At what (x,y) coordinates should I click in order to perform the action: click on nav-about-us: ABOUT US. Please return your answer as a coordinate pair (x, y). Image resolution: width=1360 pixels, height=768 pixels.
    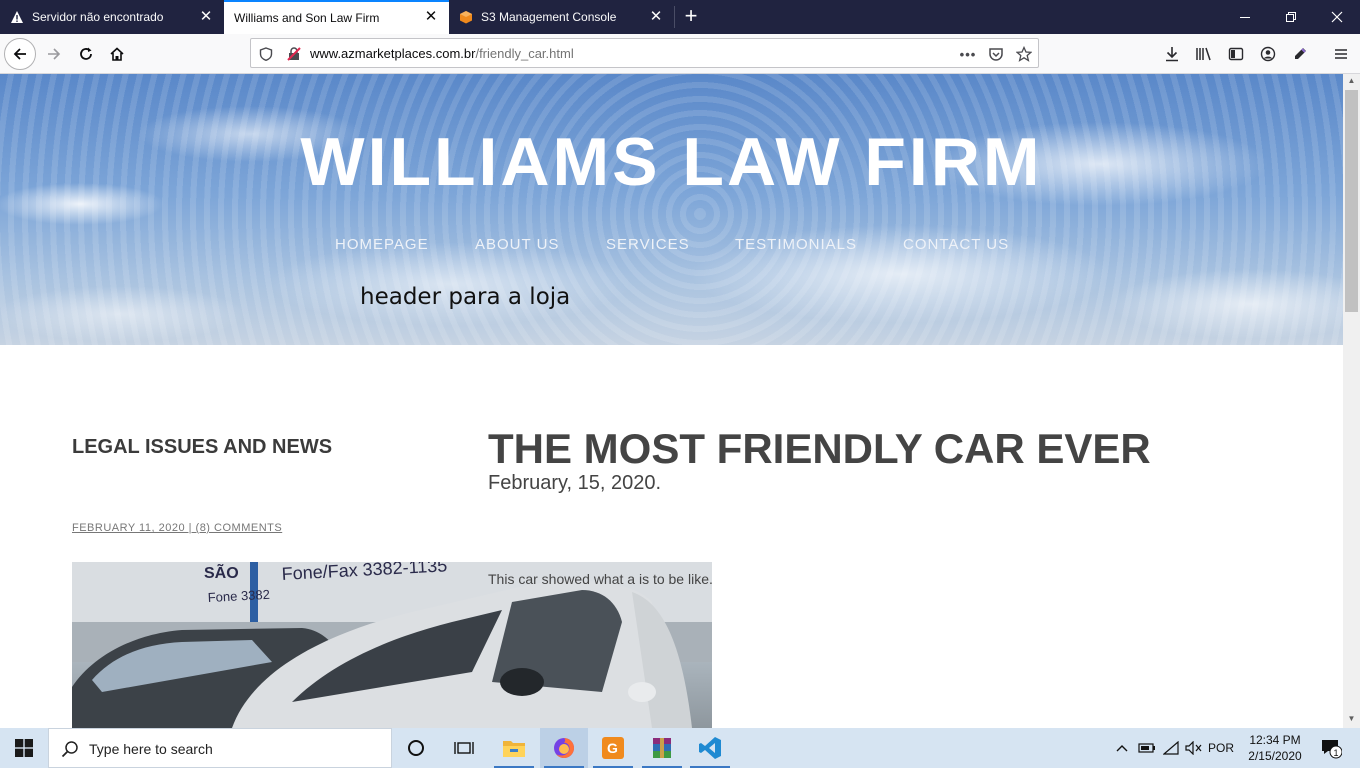
    Looking at the image, I should click on (517, 244).